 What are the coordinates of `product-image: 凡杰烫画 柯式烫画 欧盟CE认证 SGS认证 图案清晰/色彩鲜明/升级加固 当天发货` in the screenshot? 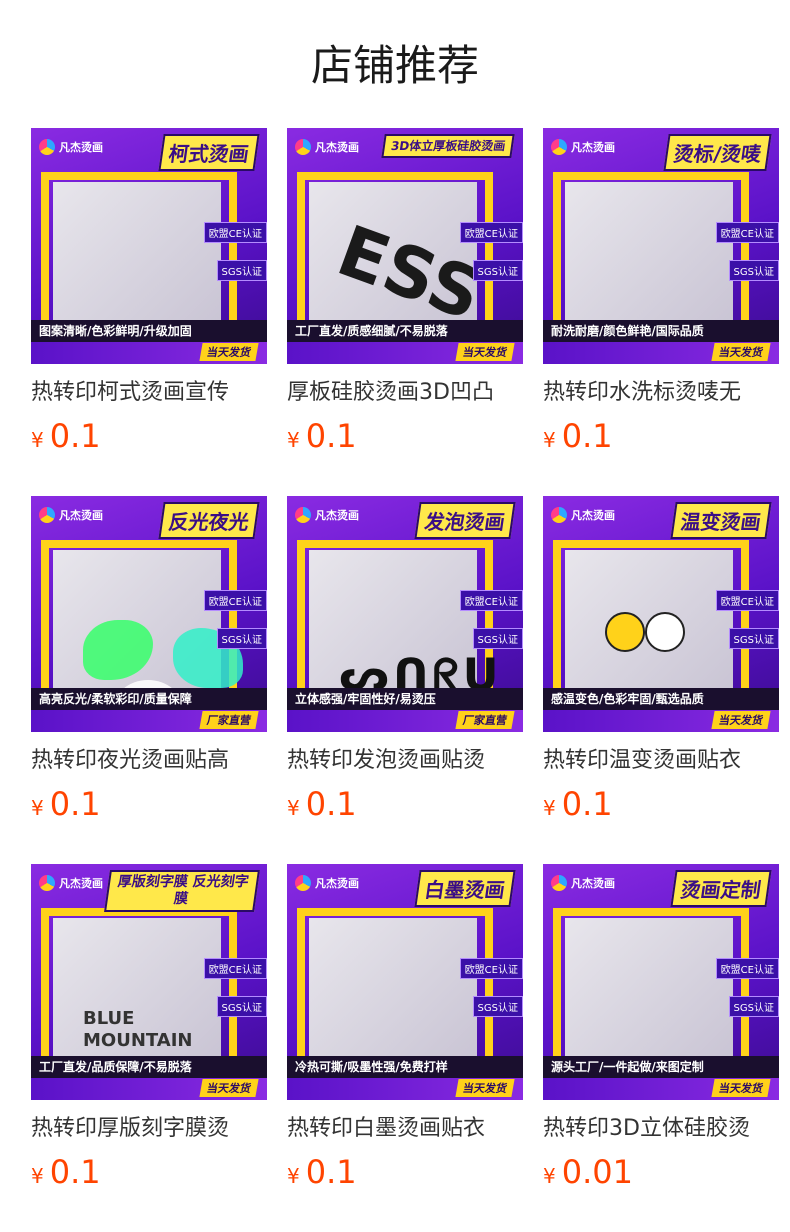 It's located at (149, 246).